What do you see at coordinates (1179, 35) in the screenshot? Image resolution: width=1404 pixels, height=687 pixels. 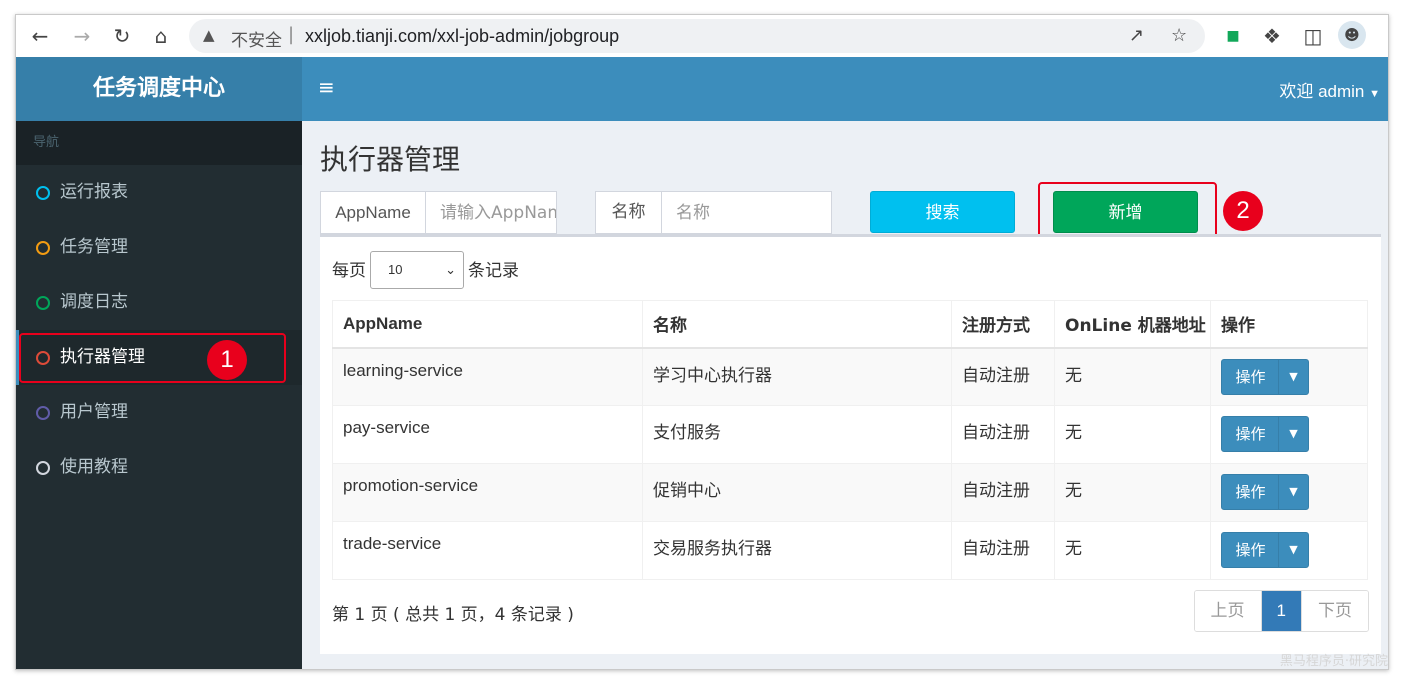 I see `bookmark-star-icon: ☆` at bounding box center [1179, 35].